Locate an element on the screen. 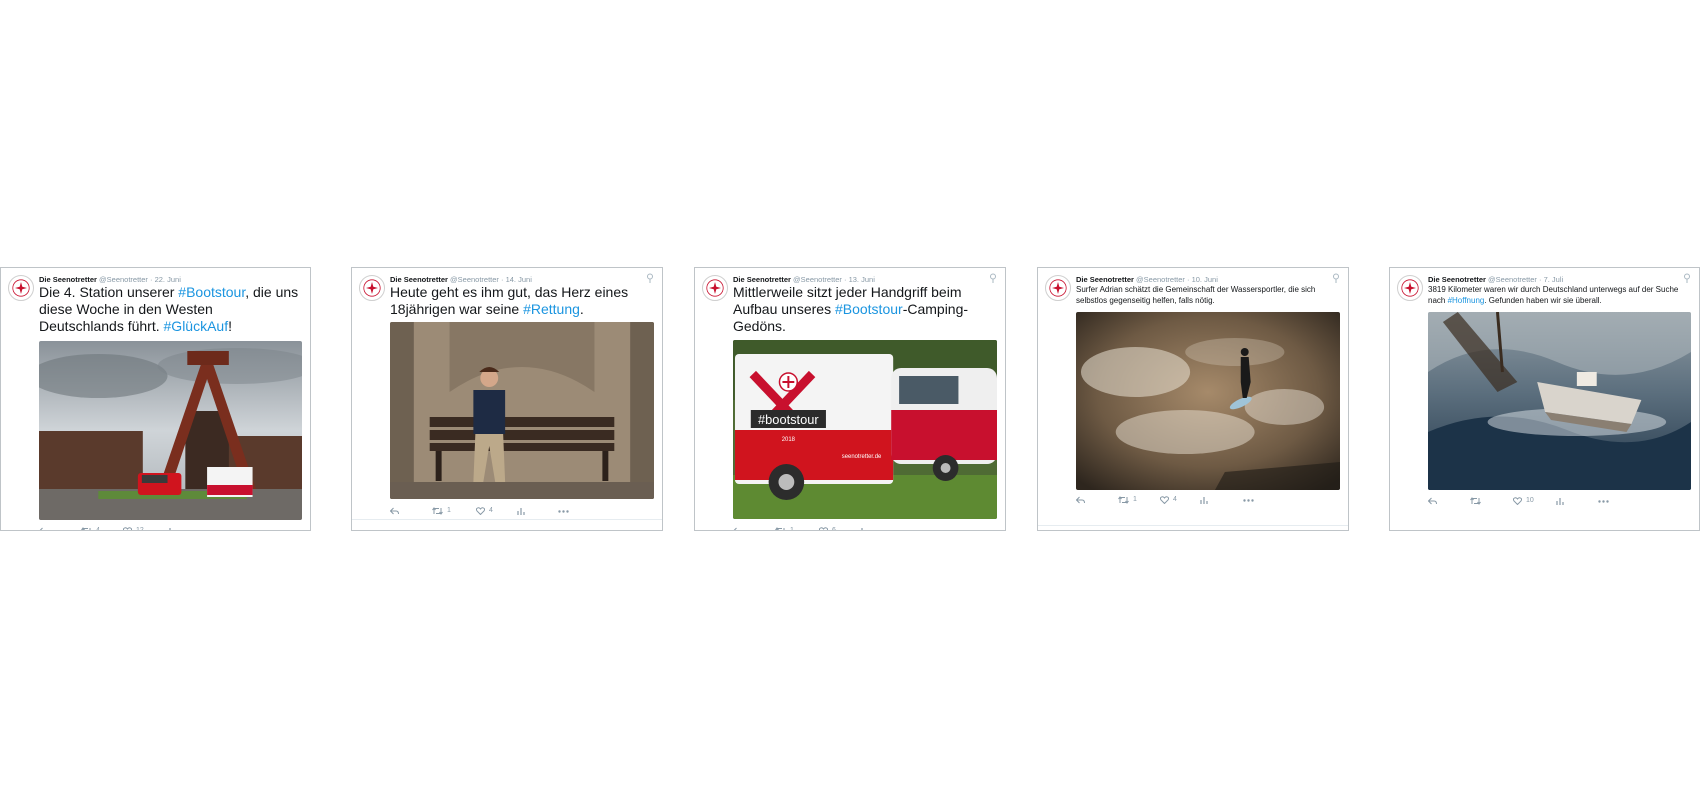  trailer-hashtag-text: #bootstour is located at coordinates (788, 419).